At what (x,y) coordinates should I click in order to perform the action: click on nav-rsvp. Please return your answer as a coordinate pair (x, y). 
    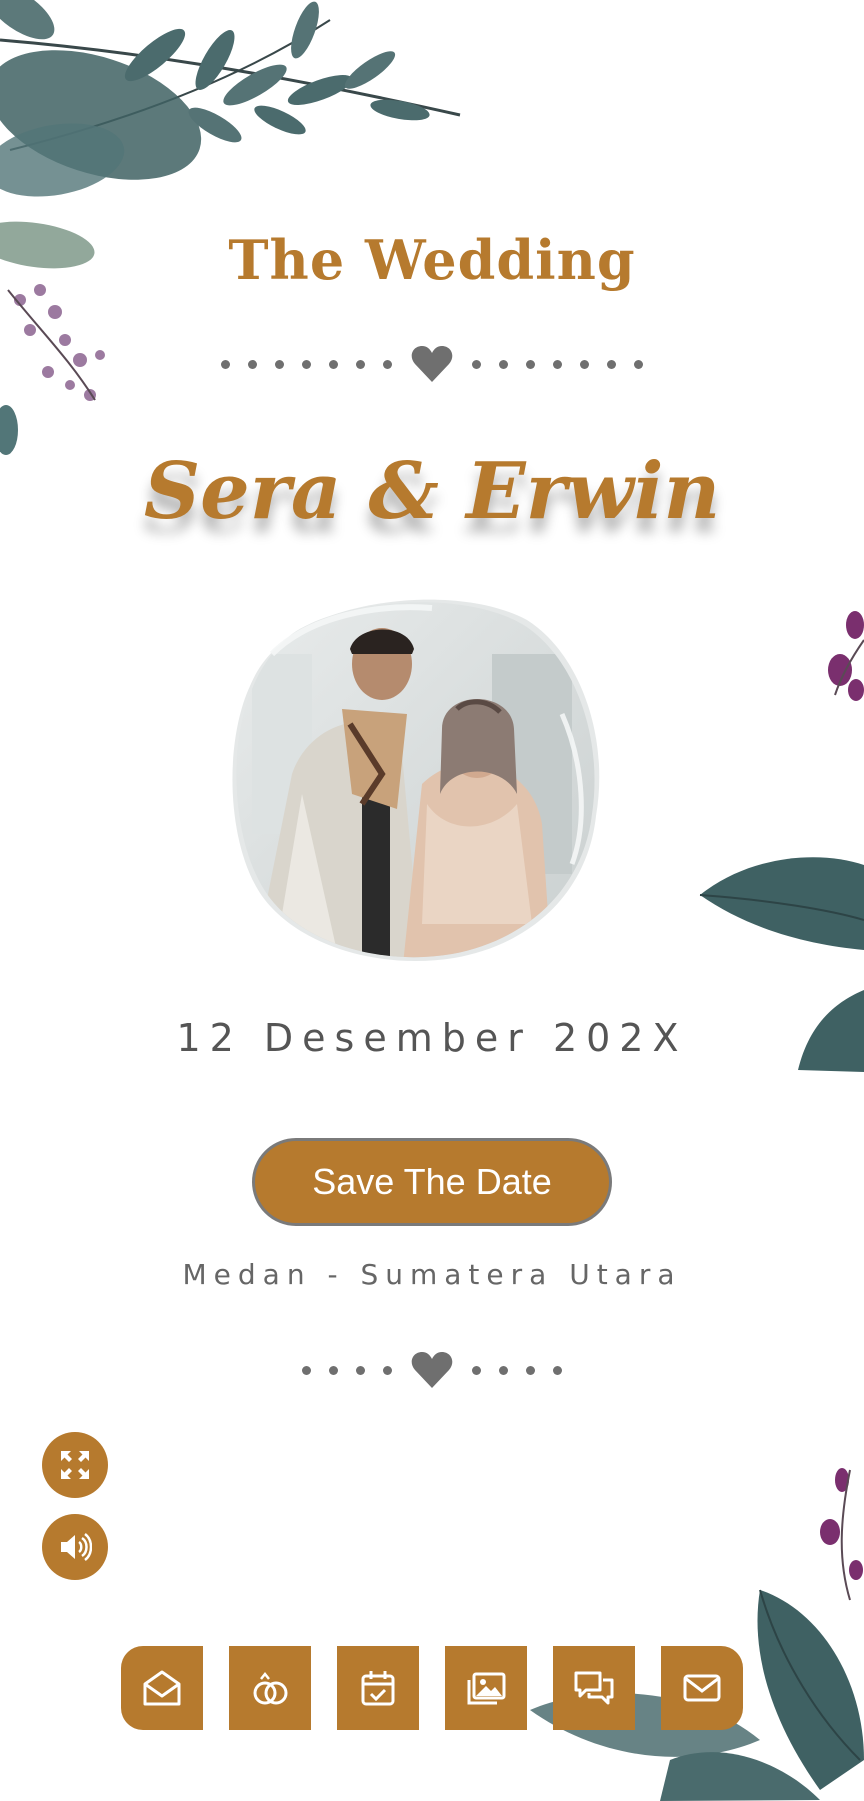
    Looking at the image, I should click on (702, 1688).